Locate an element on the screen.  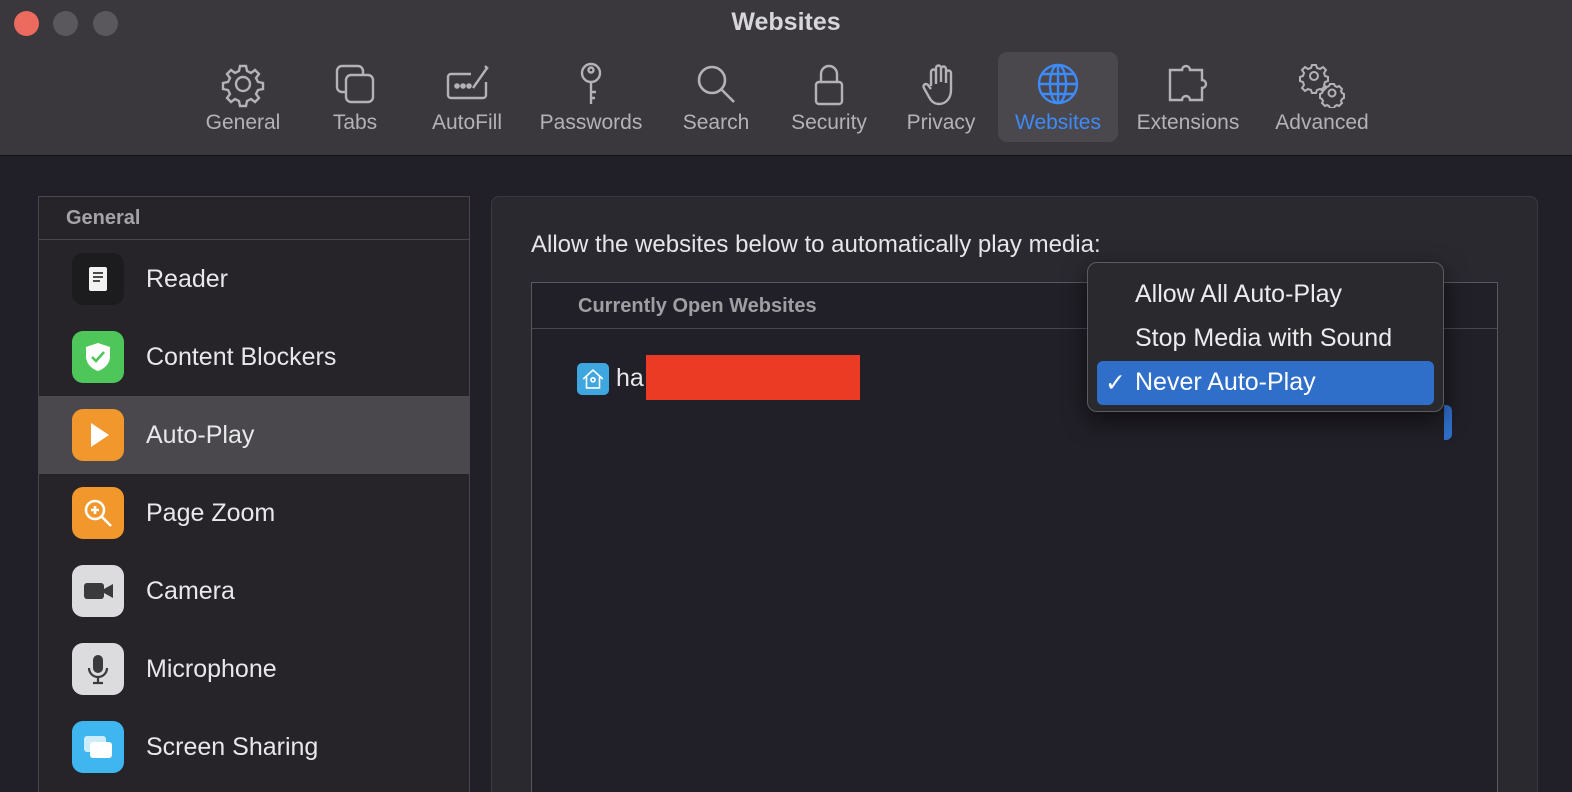
microphone-icon is located at coordinates (98, 669).